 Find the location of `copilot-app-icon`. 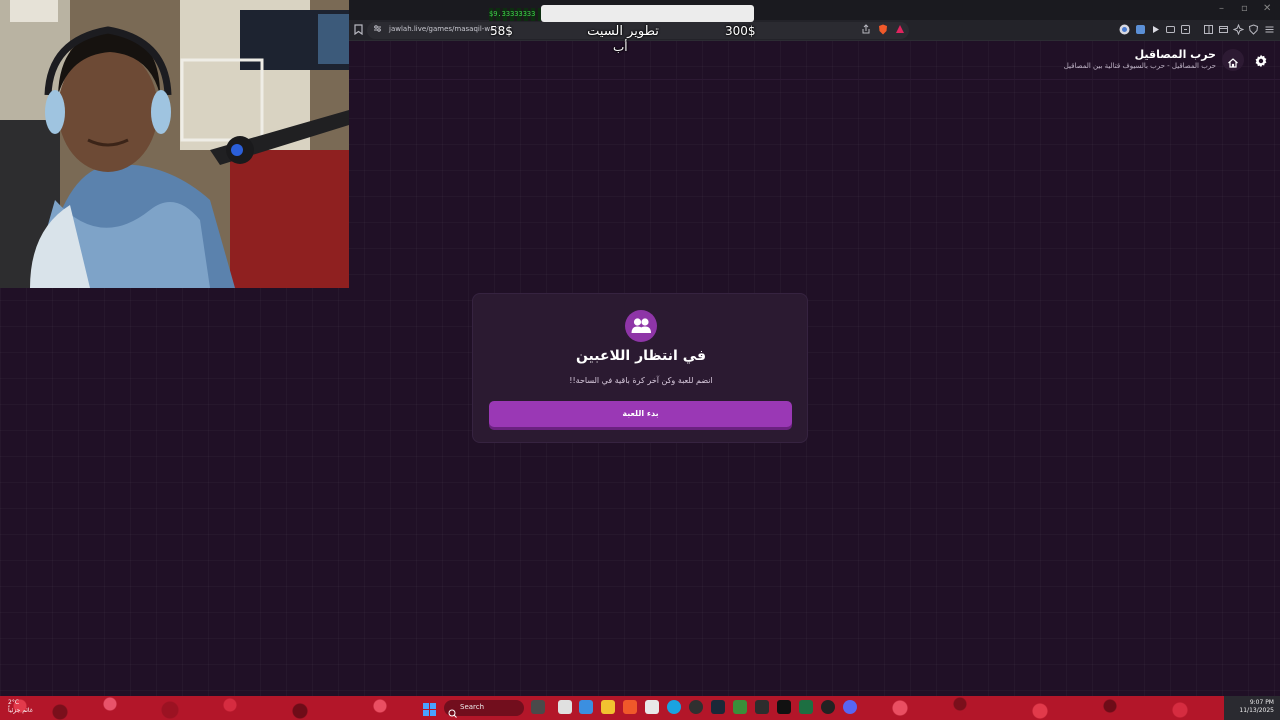

copilot-app-icon is located at coordinates (586, 707).